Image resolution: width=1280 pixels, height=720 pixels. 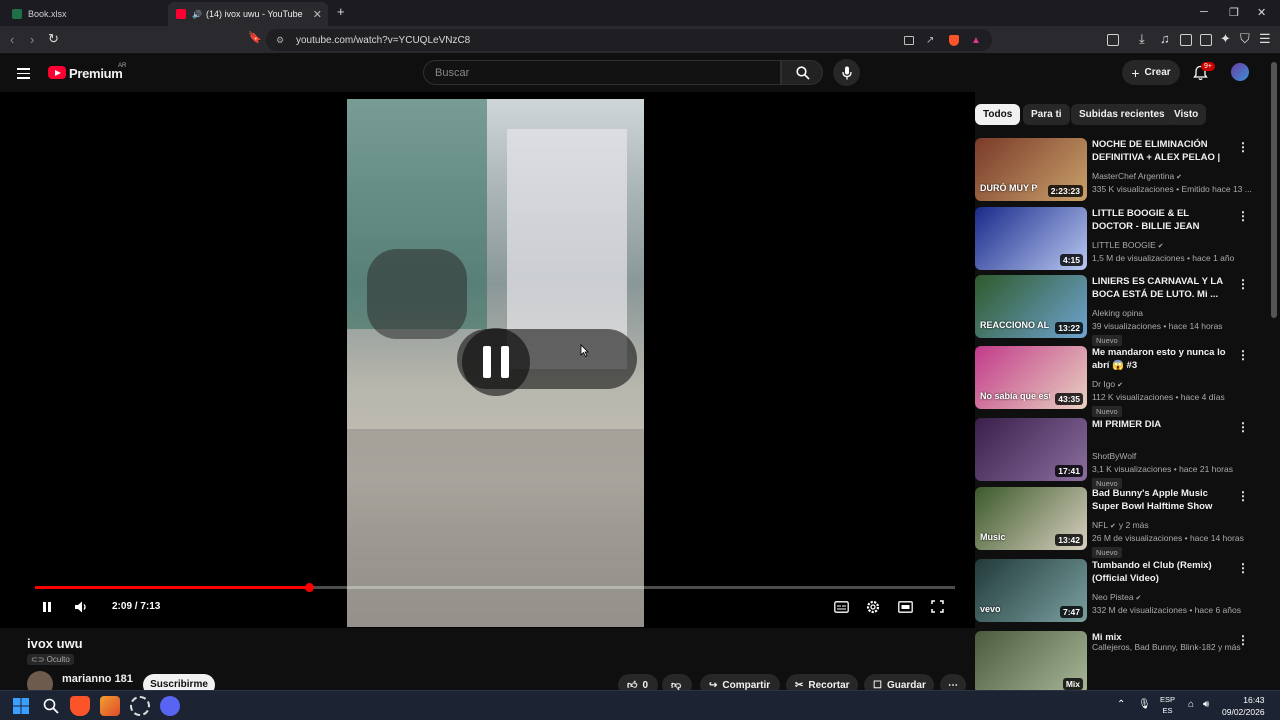 What do you see at coordinates (1165, 38) in the screenshot?
I see `media-icon: ♫` at bounding box center [1165, 38].